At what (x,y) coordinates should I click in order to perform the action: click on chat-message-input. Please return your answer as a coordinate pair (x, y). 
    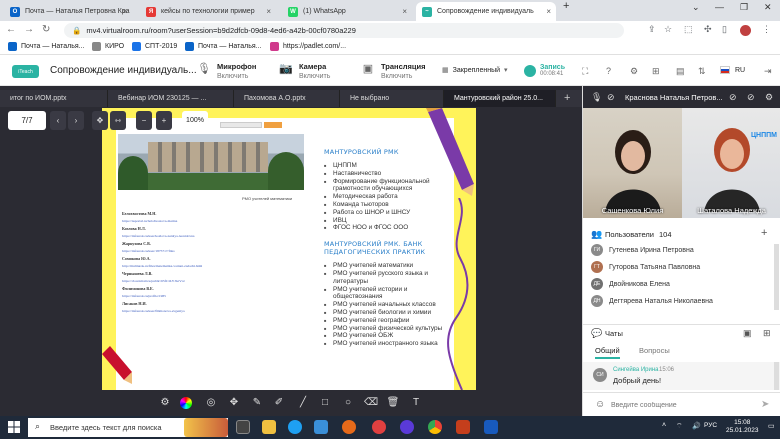
    Looking at the image, I should click on (676, 405).